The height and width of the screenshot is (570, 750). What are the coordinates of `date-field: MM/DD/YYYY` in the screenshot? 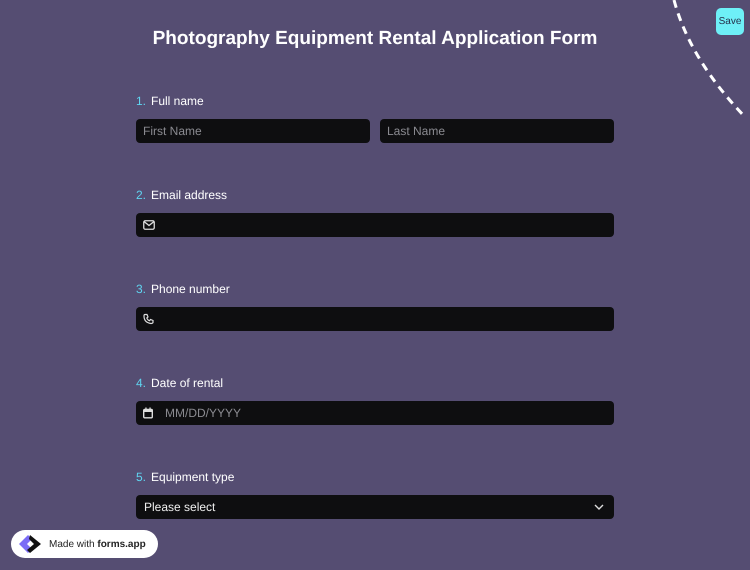 It's located at (375, 413).